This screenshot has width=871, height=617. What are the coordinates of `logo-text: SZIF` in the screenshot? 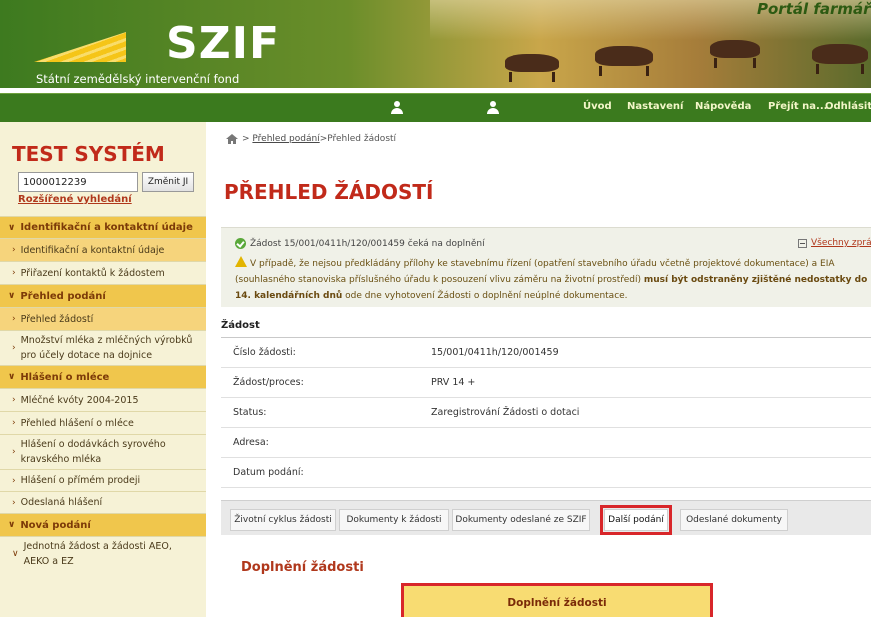 It's located at (223, 43).